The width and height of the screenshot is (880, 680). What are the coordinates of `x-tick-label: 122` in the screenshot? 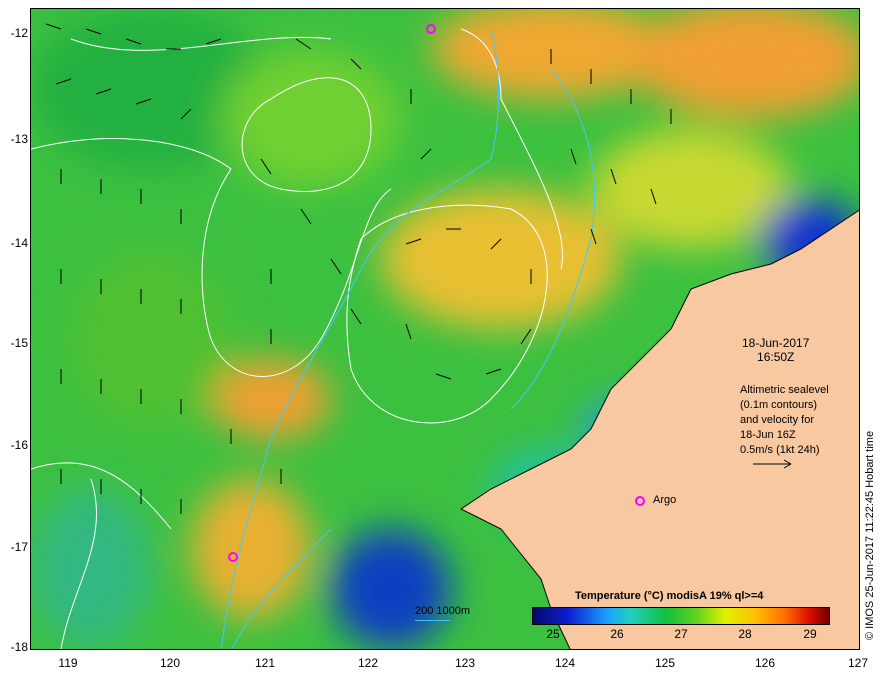 It's located at (368, 663).